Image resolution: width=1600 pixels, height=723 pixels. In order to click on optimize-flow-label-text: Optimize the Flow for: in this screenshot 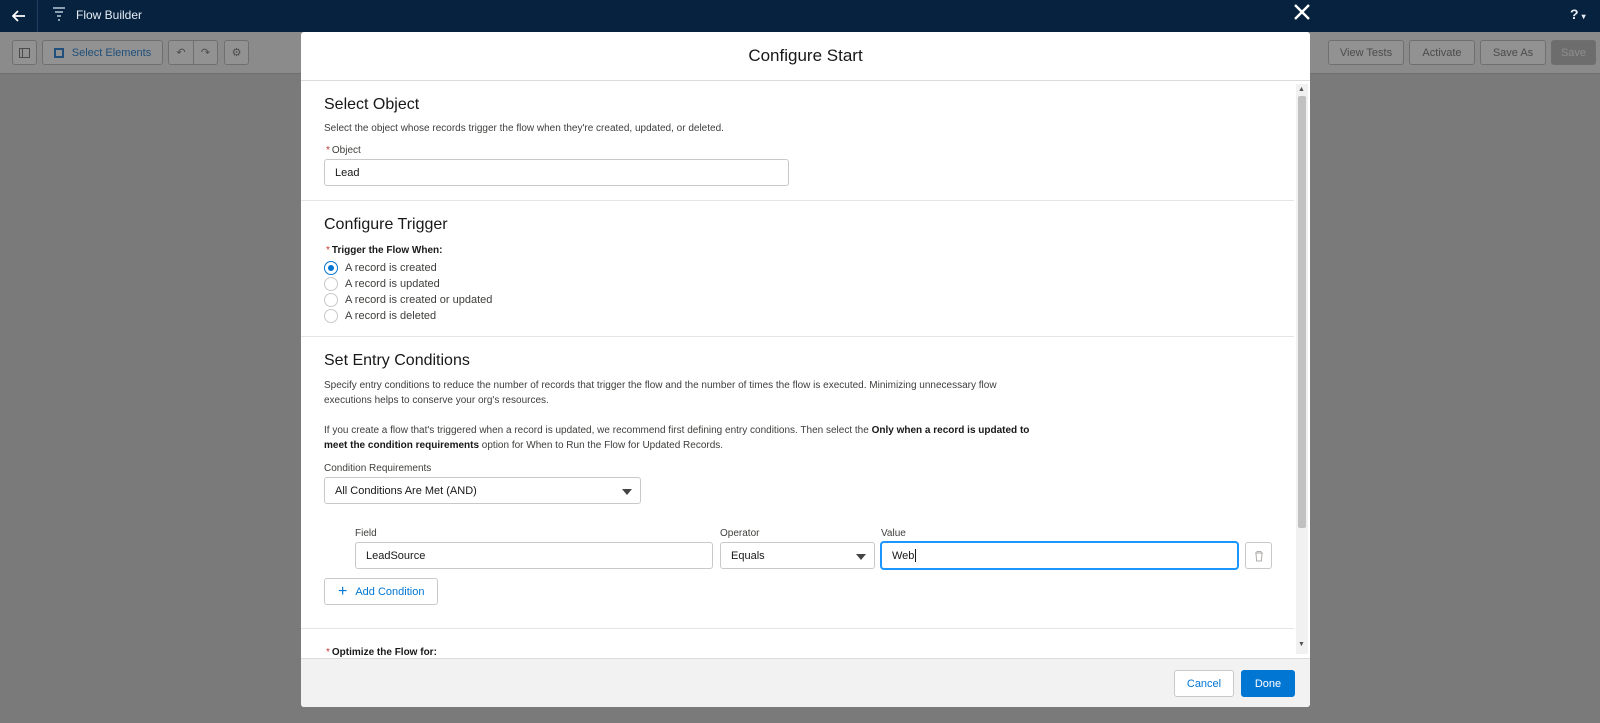, I will do `click(384, 652)`.